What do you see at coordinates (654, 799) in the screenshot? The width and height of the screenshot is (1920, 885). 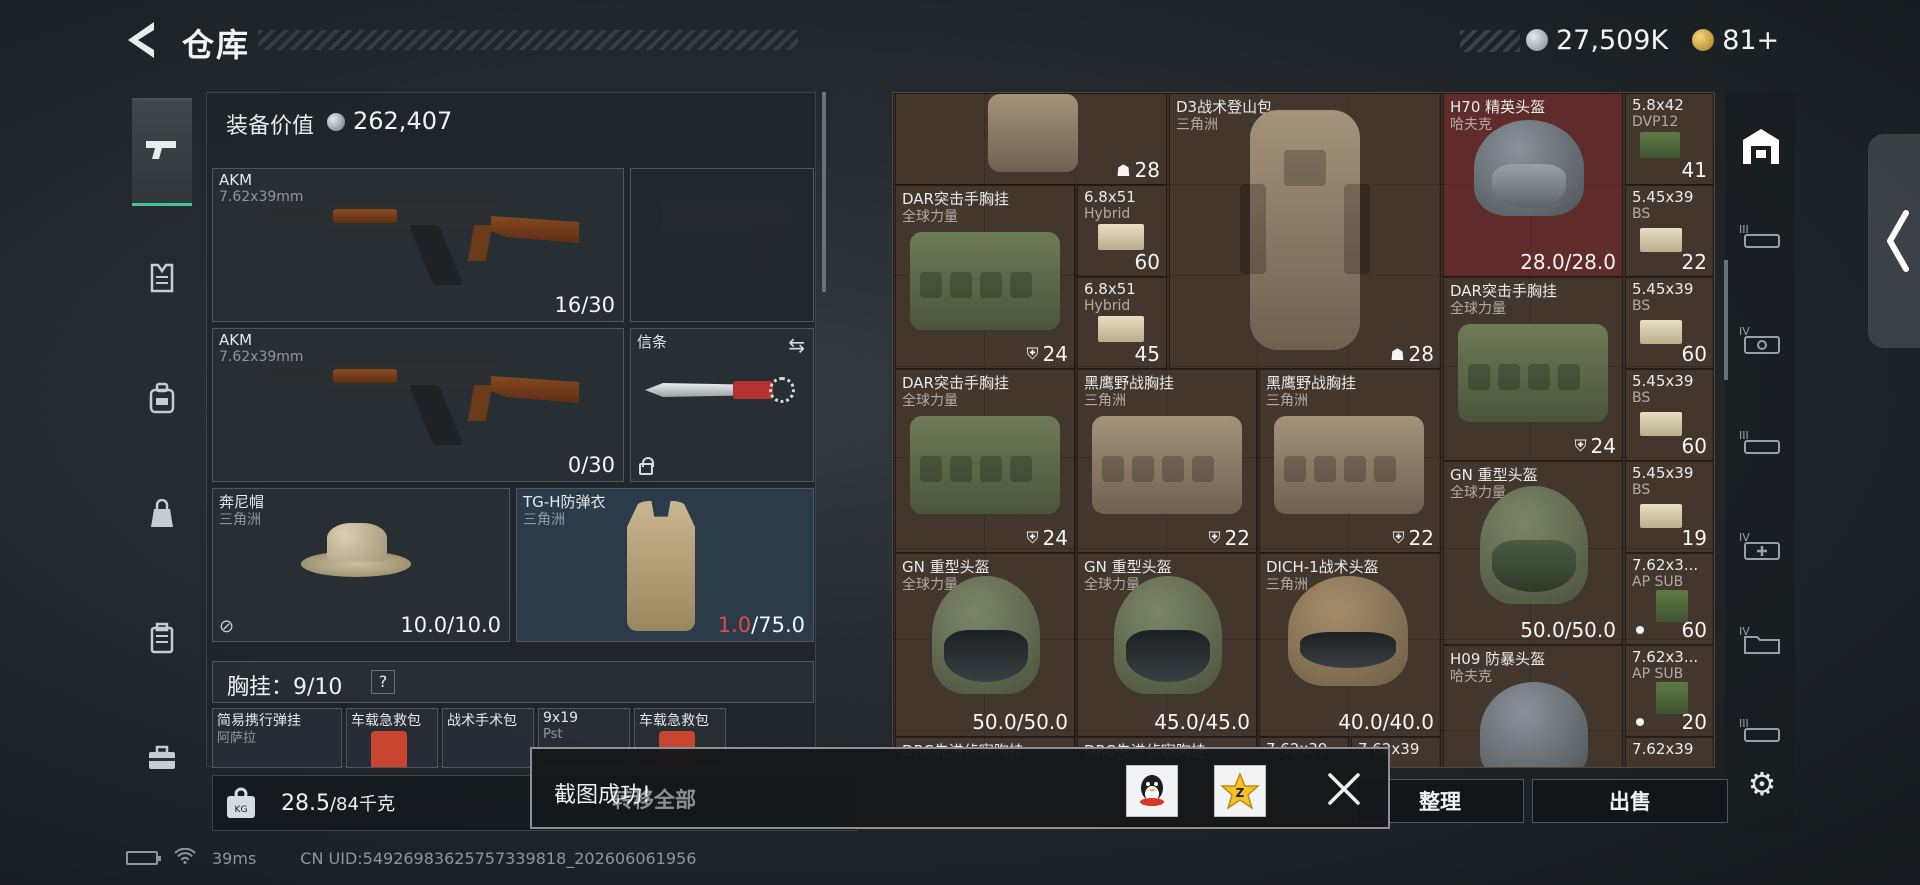 I see `transfer-all-button: 转移全部` at bounding box center [654, 799].